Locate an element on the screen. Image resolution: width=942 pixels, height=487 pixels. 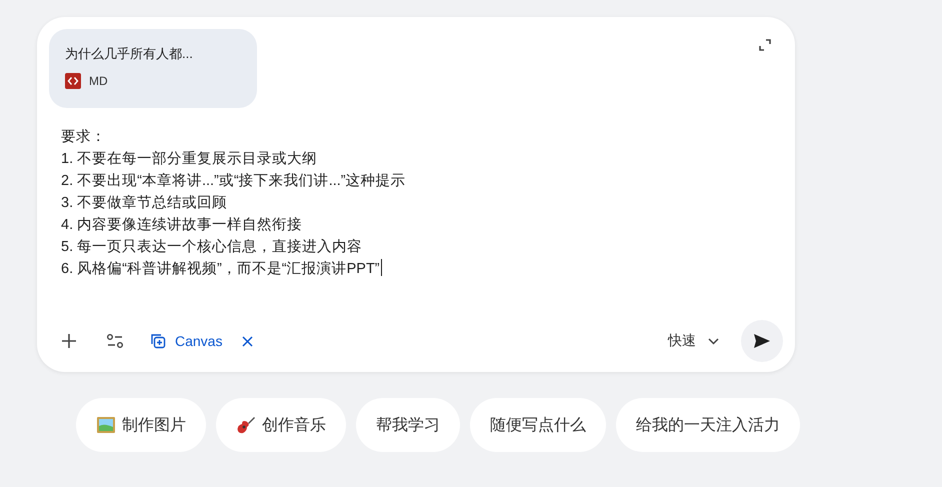
suggestion-chip: 帮我学习 is located at coordinates (408, 425).